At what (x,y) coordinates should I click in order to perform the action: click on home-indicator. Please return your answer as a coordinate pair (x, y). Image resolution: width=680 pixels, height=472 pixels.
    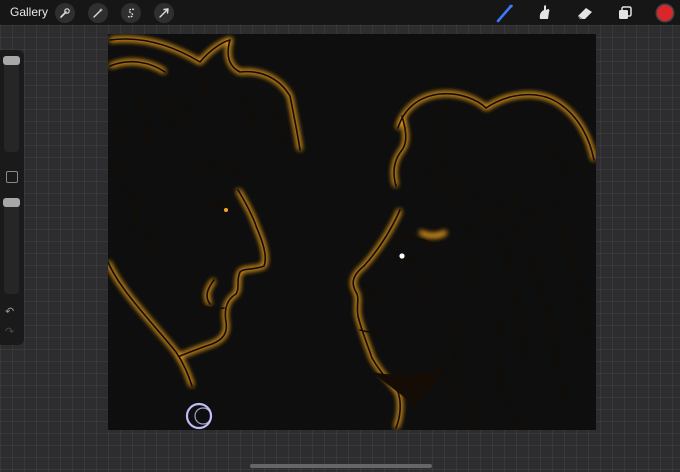
    Looking at the image, I should click on (341, 466).